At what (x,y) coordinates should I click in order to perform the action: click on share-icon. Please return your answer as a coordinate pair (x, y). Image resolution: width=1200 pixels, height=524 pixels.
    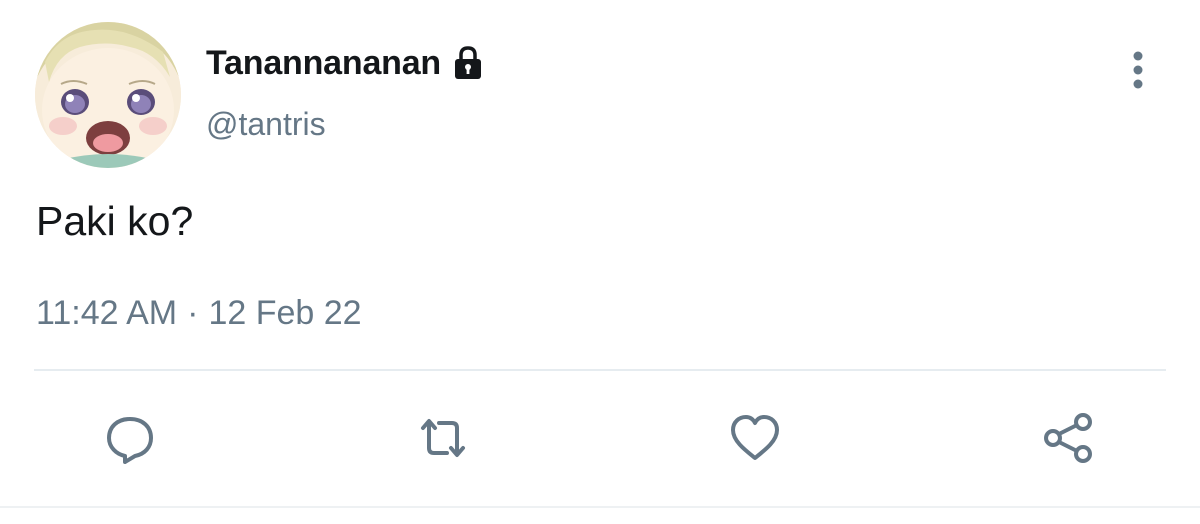
    Looking at the image, I should click on (1068, 438).